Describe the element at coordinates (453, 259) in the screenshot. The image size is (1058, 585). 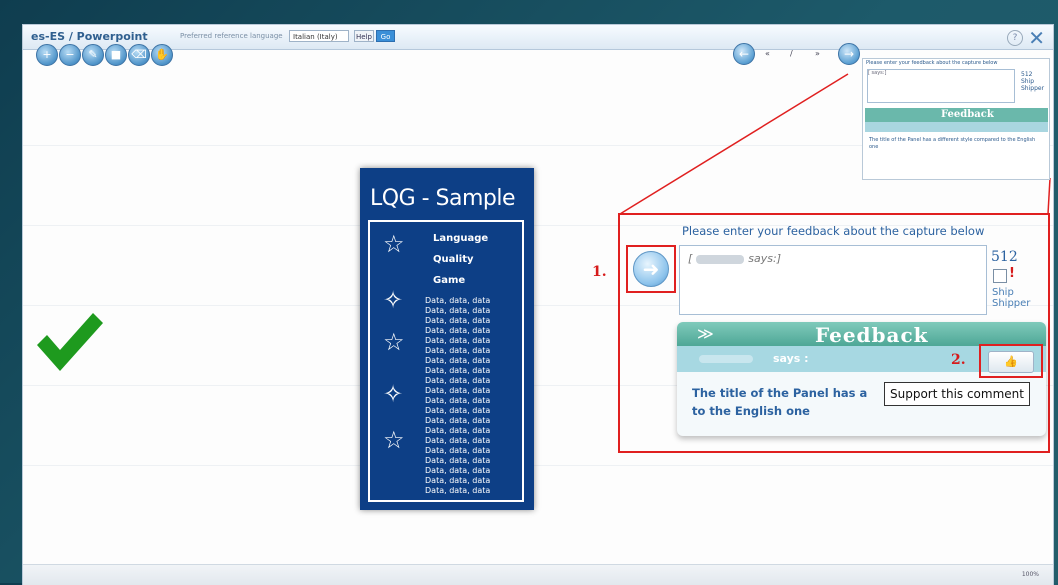
I see `heading-line: Quality` at that location.